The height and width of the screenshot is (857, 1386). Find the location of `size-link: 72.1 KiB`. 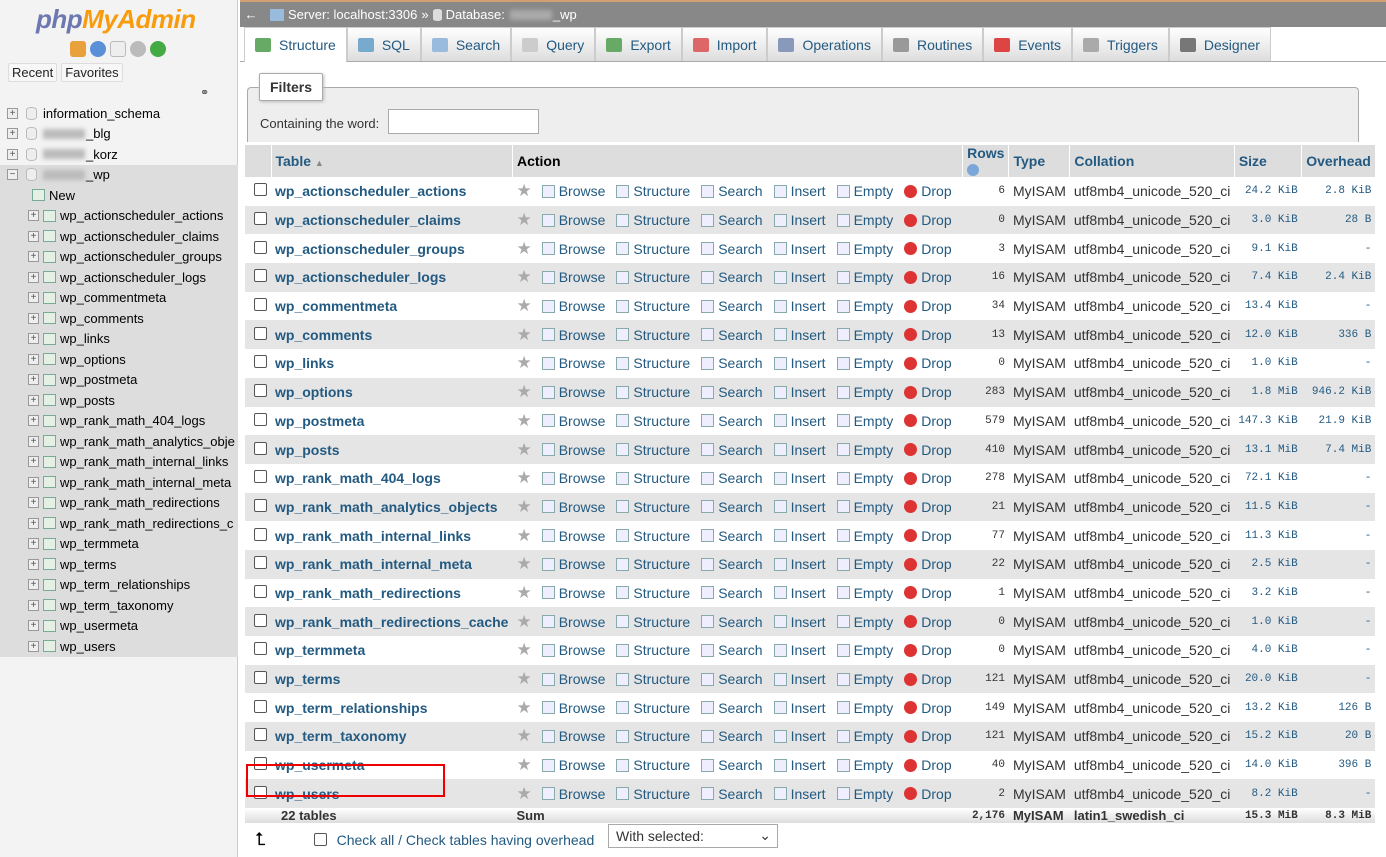

size-link: 72.1 KiB is located at coordinates (1267, 478).